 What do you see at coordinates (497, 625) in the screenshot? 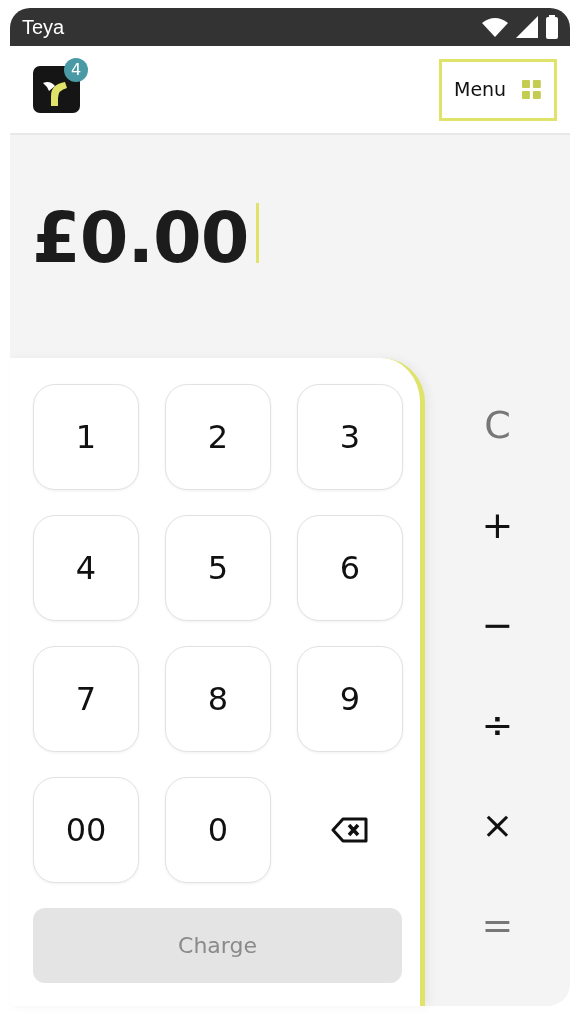
I see `operator-key: −` at bounding box center [497, 625].